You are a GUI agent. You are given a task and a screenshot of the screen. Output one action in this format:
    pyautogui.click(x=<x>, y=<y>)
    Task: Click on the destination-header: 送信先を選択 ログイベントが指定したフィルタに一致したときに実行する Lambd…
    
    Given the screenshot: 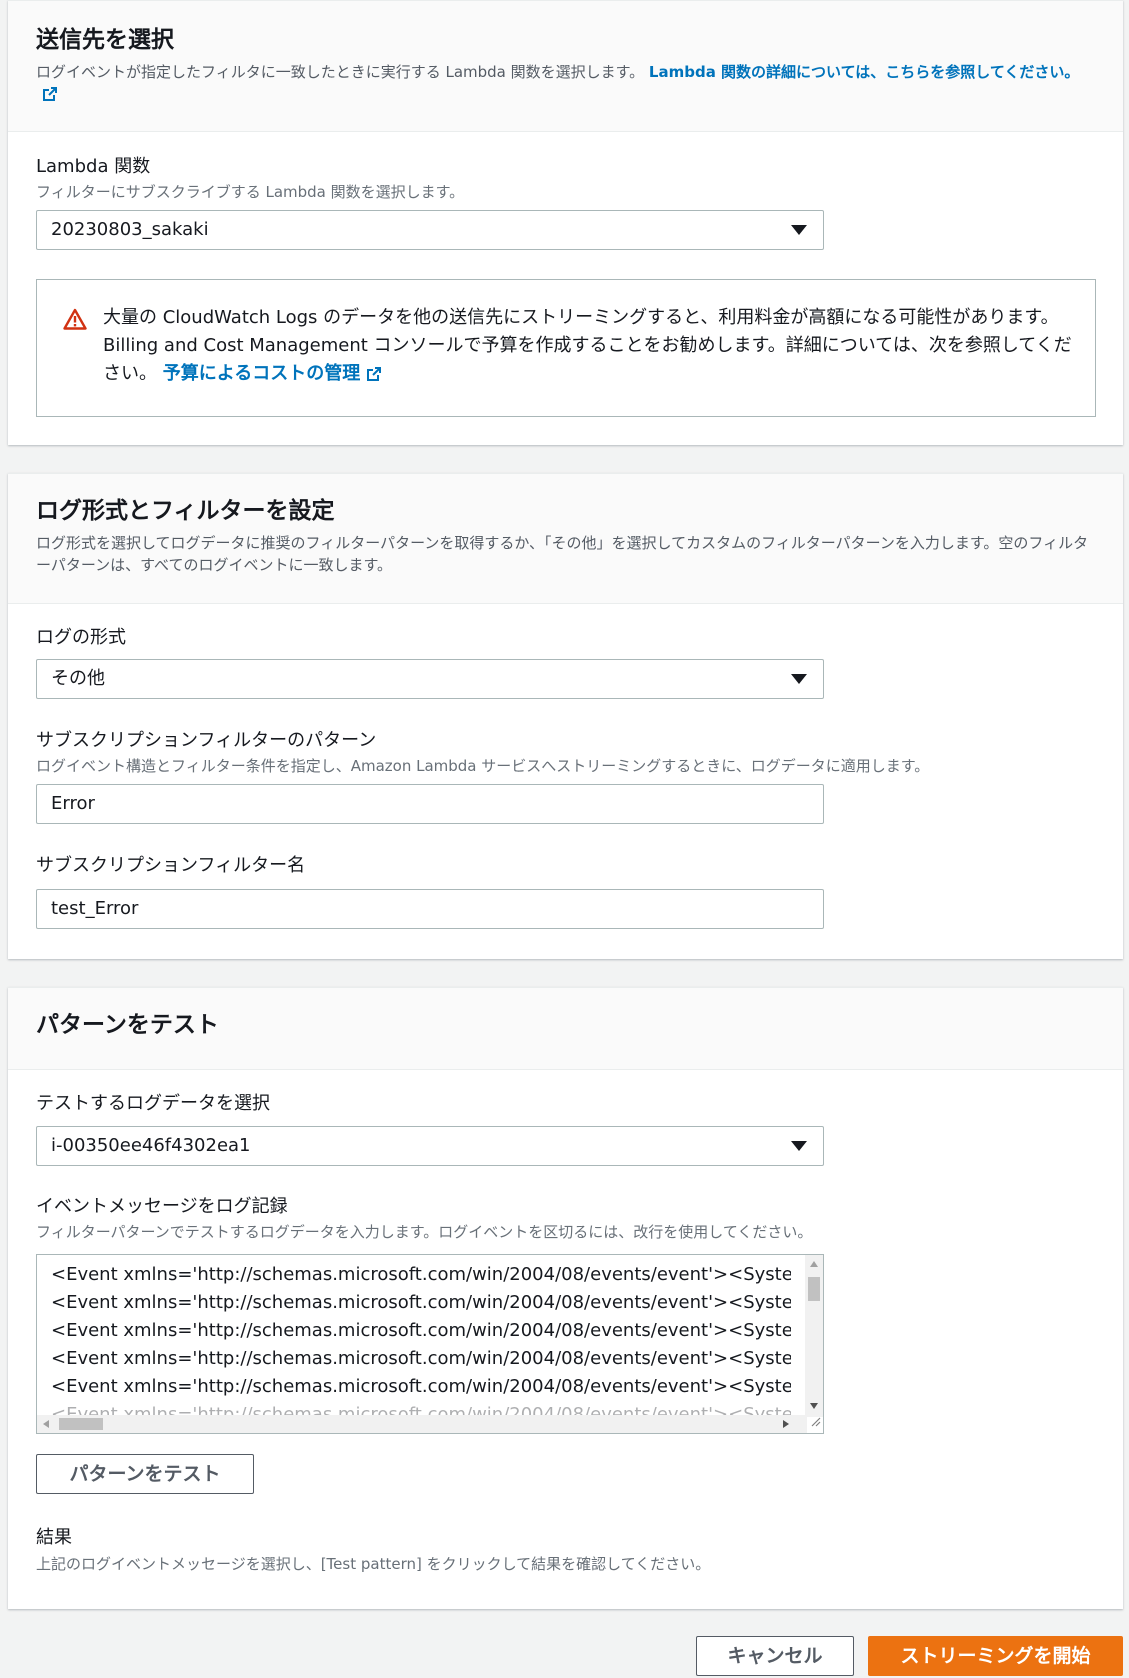 What is the action you would take?
    pyautogui.click(x=565, y=66)
    